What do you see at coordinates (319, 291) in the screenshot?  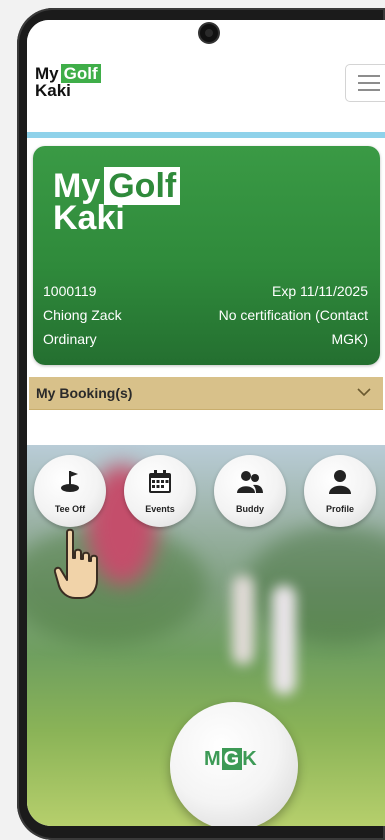 I see `expiry-date: Exp 11/11/2025` at bounding box center [319, 291].